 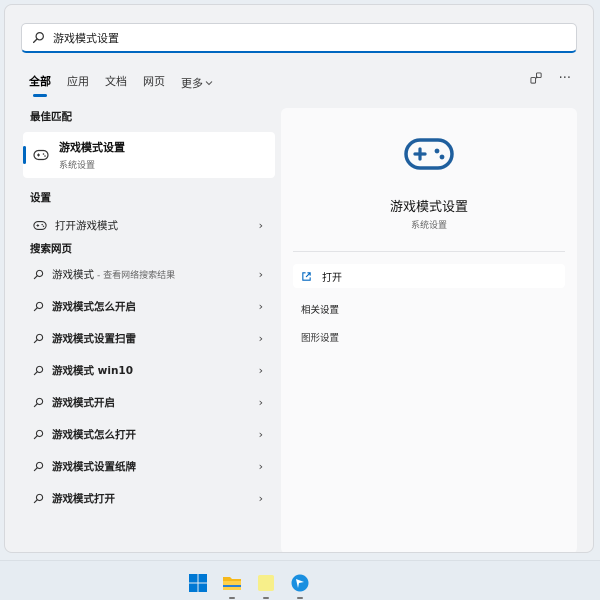 What do you see at coordinates (94, 338) in the screenshot?
I see `web-result-label: 游戏模式设置扫雷` at bounding box center [94, 338].